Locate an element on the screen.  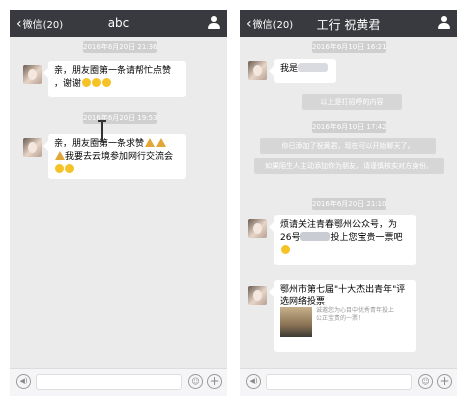
system-notice: 你已添加了祝黄君，现在可以开始聊天了。 is located at coordinates (348, 146).